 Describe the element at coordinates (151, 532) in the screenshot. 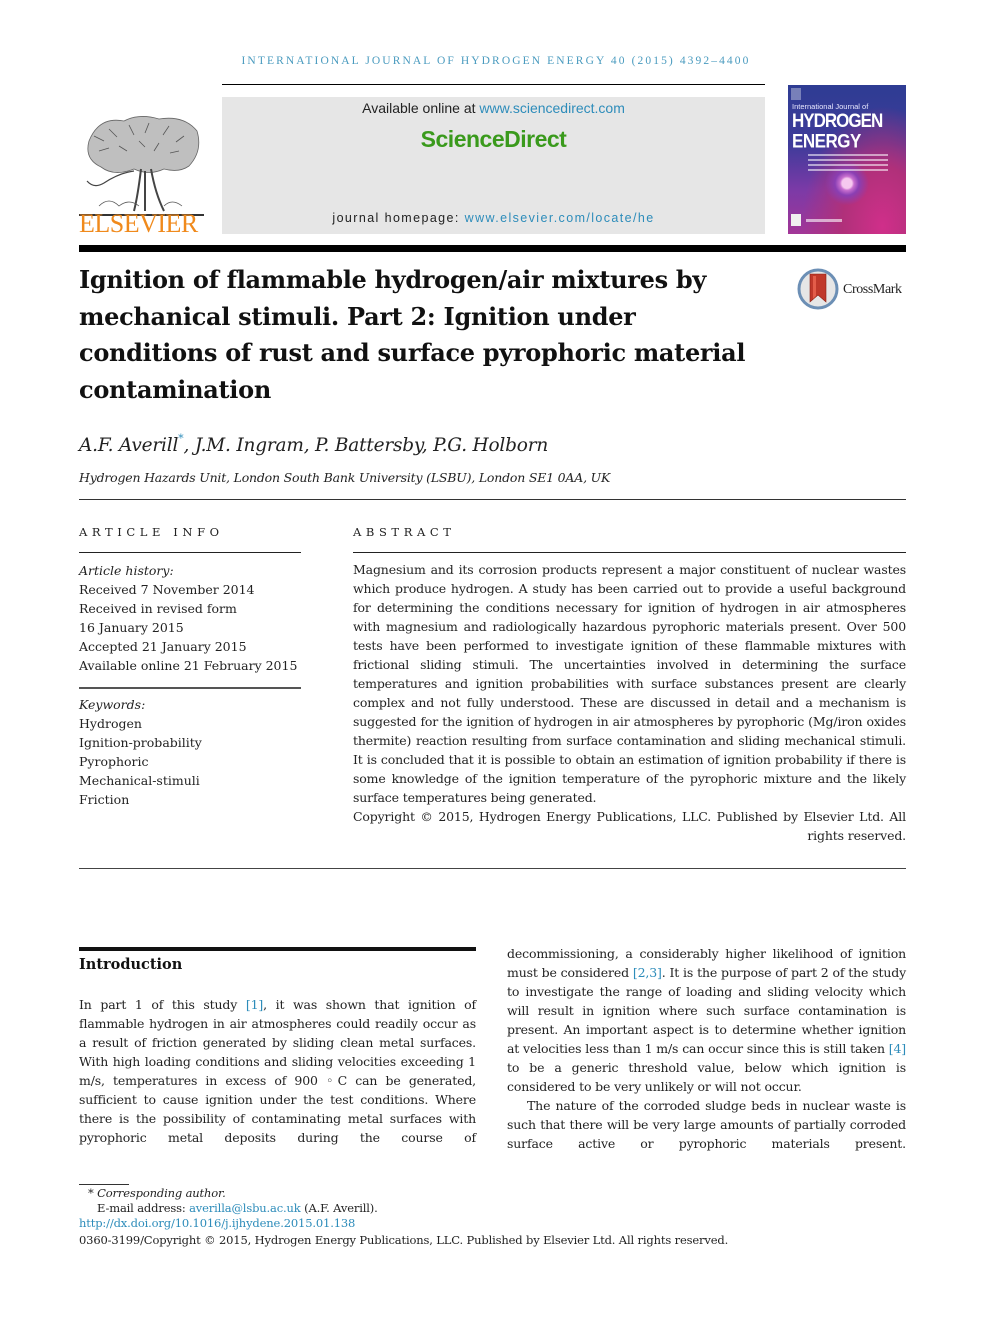

I see `article-info-label: ARTICLE INFO` at that location.